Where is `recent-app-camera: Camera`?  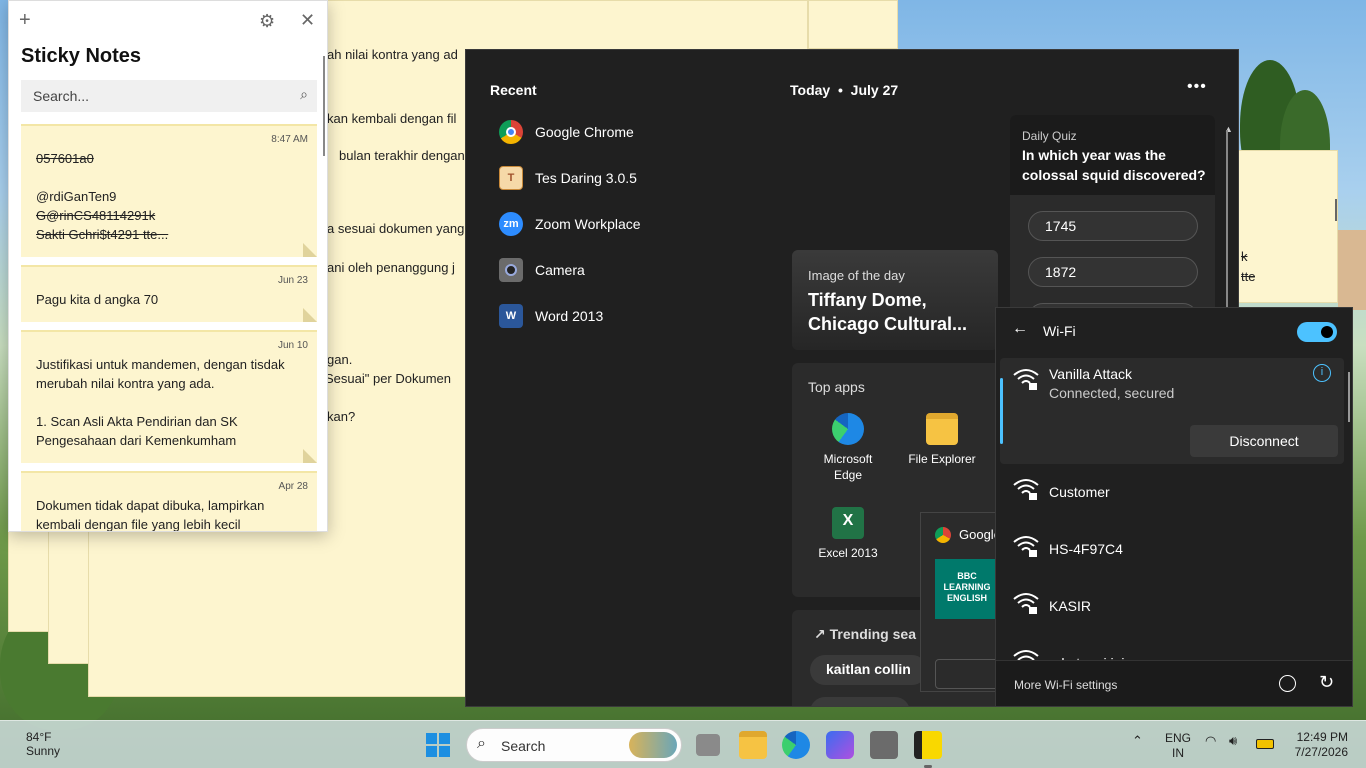
recent-app-camera: Camera is located at coordinates (542, 270).